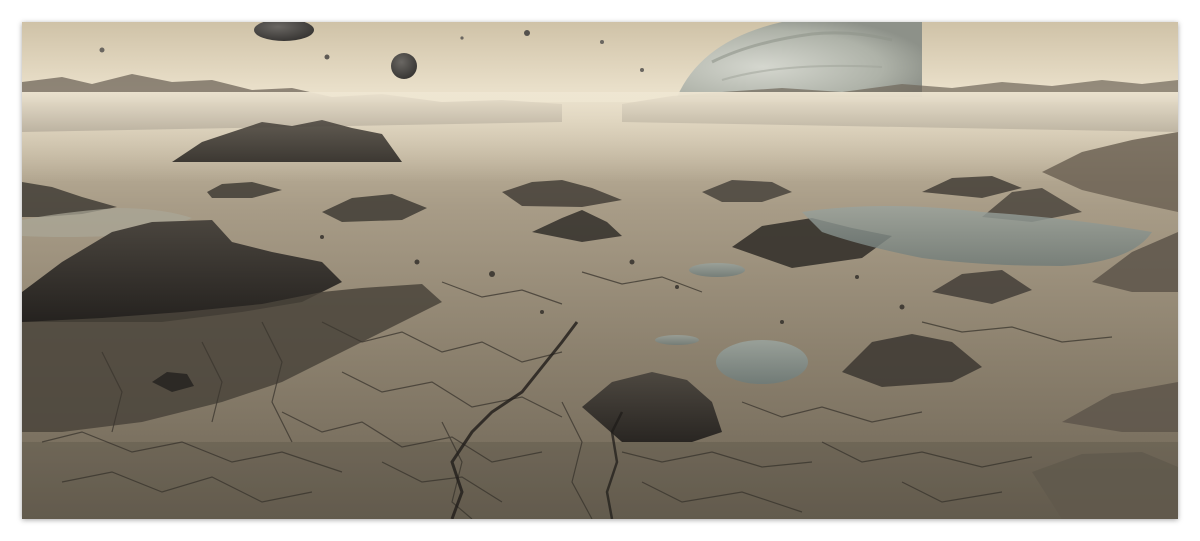 The height and width of the screenshot is (541, 1200). I want to click on foreground-shadow, so click(600, 480).